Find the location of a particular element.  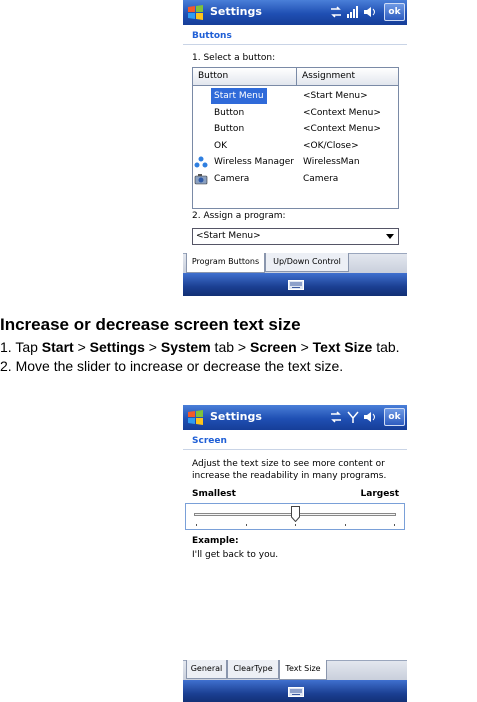

button-name: Camera is located at coordinates (232, 179).